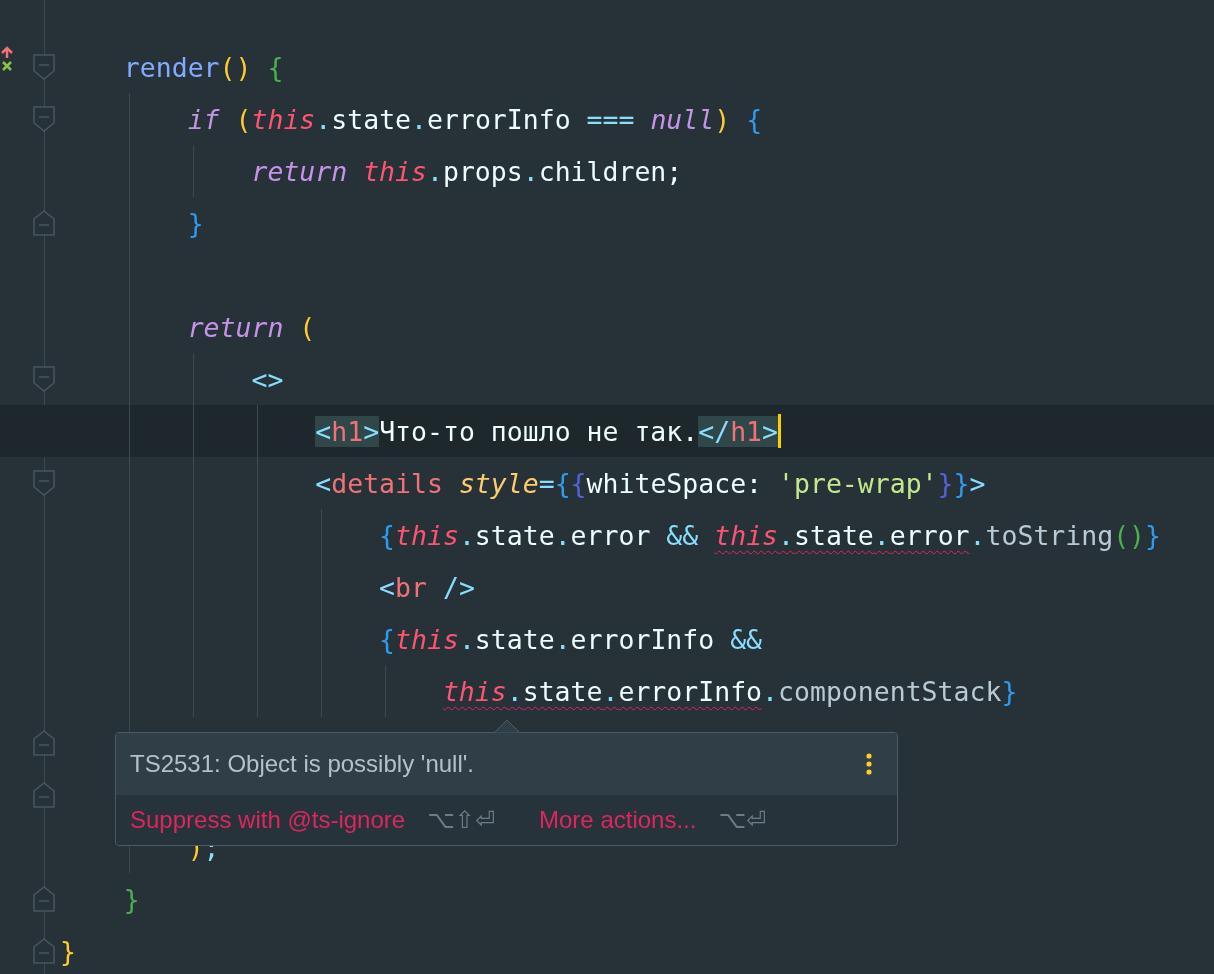 The image size is (1214, 974). Describe the element at coordinates (475, 119) in the screenshot. I see `code-line: if (this.state.errorInfo === null) {` at that location.